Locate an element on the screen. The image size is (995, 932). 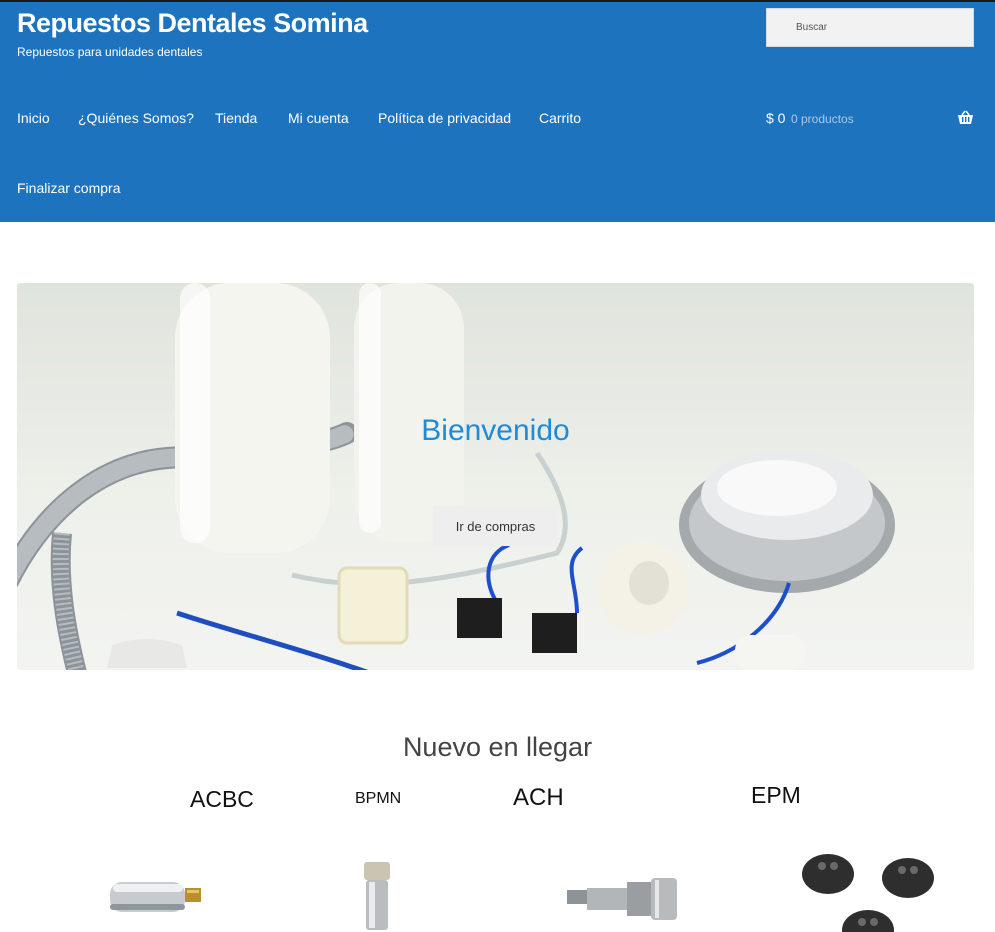
site-tagline: Repuestos para unidades dentales is located at coordinates (110, 52).